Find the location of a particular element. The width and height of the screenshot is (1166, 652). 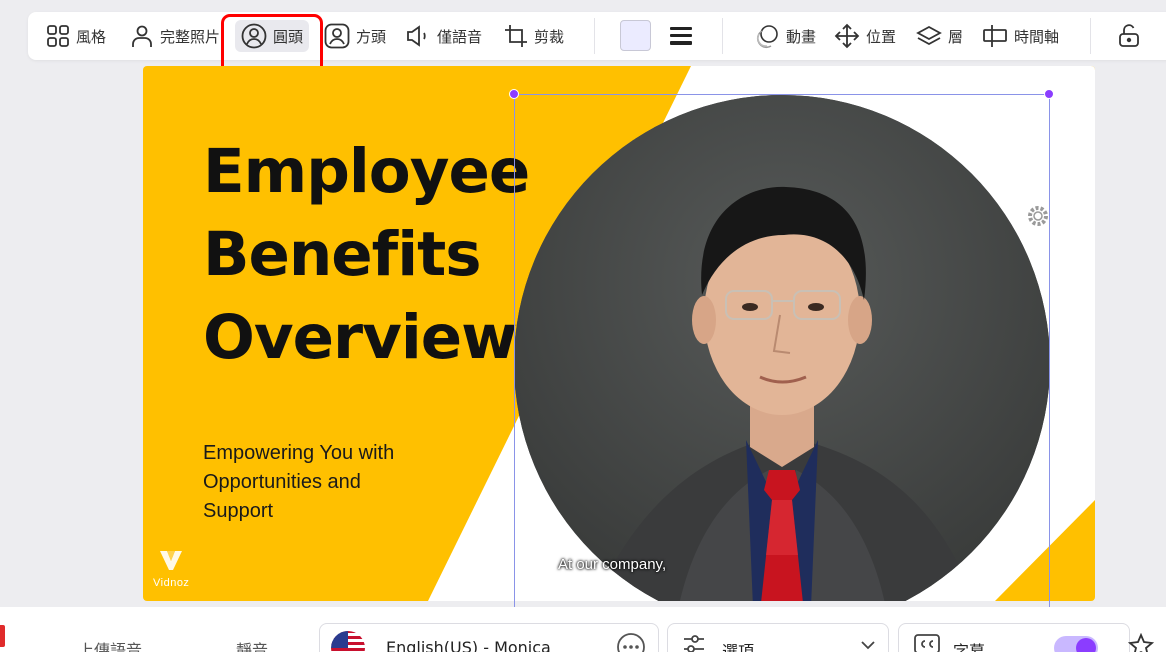

resize-handle-top-left is located at coordinates (514, 94).